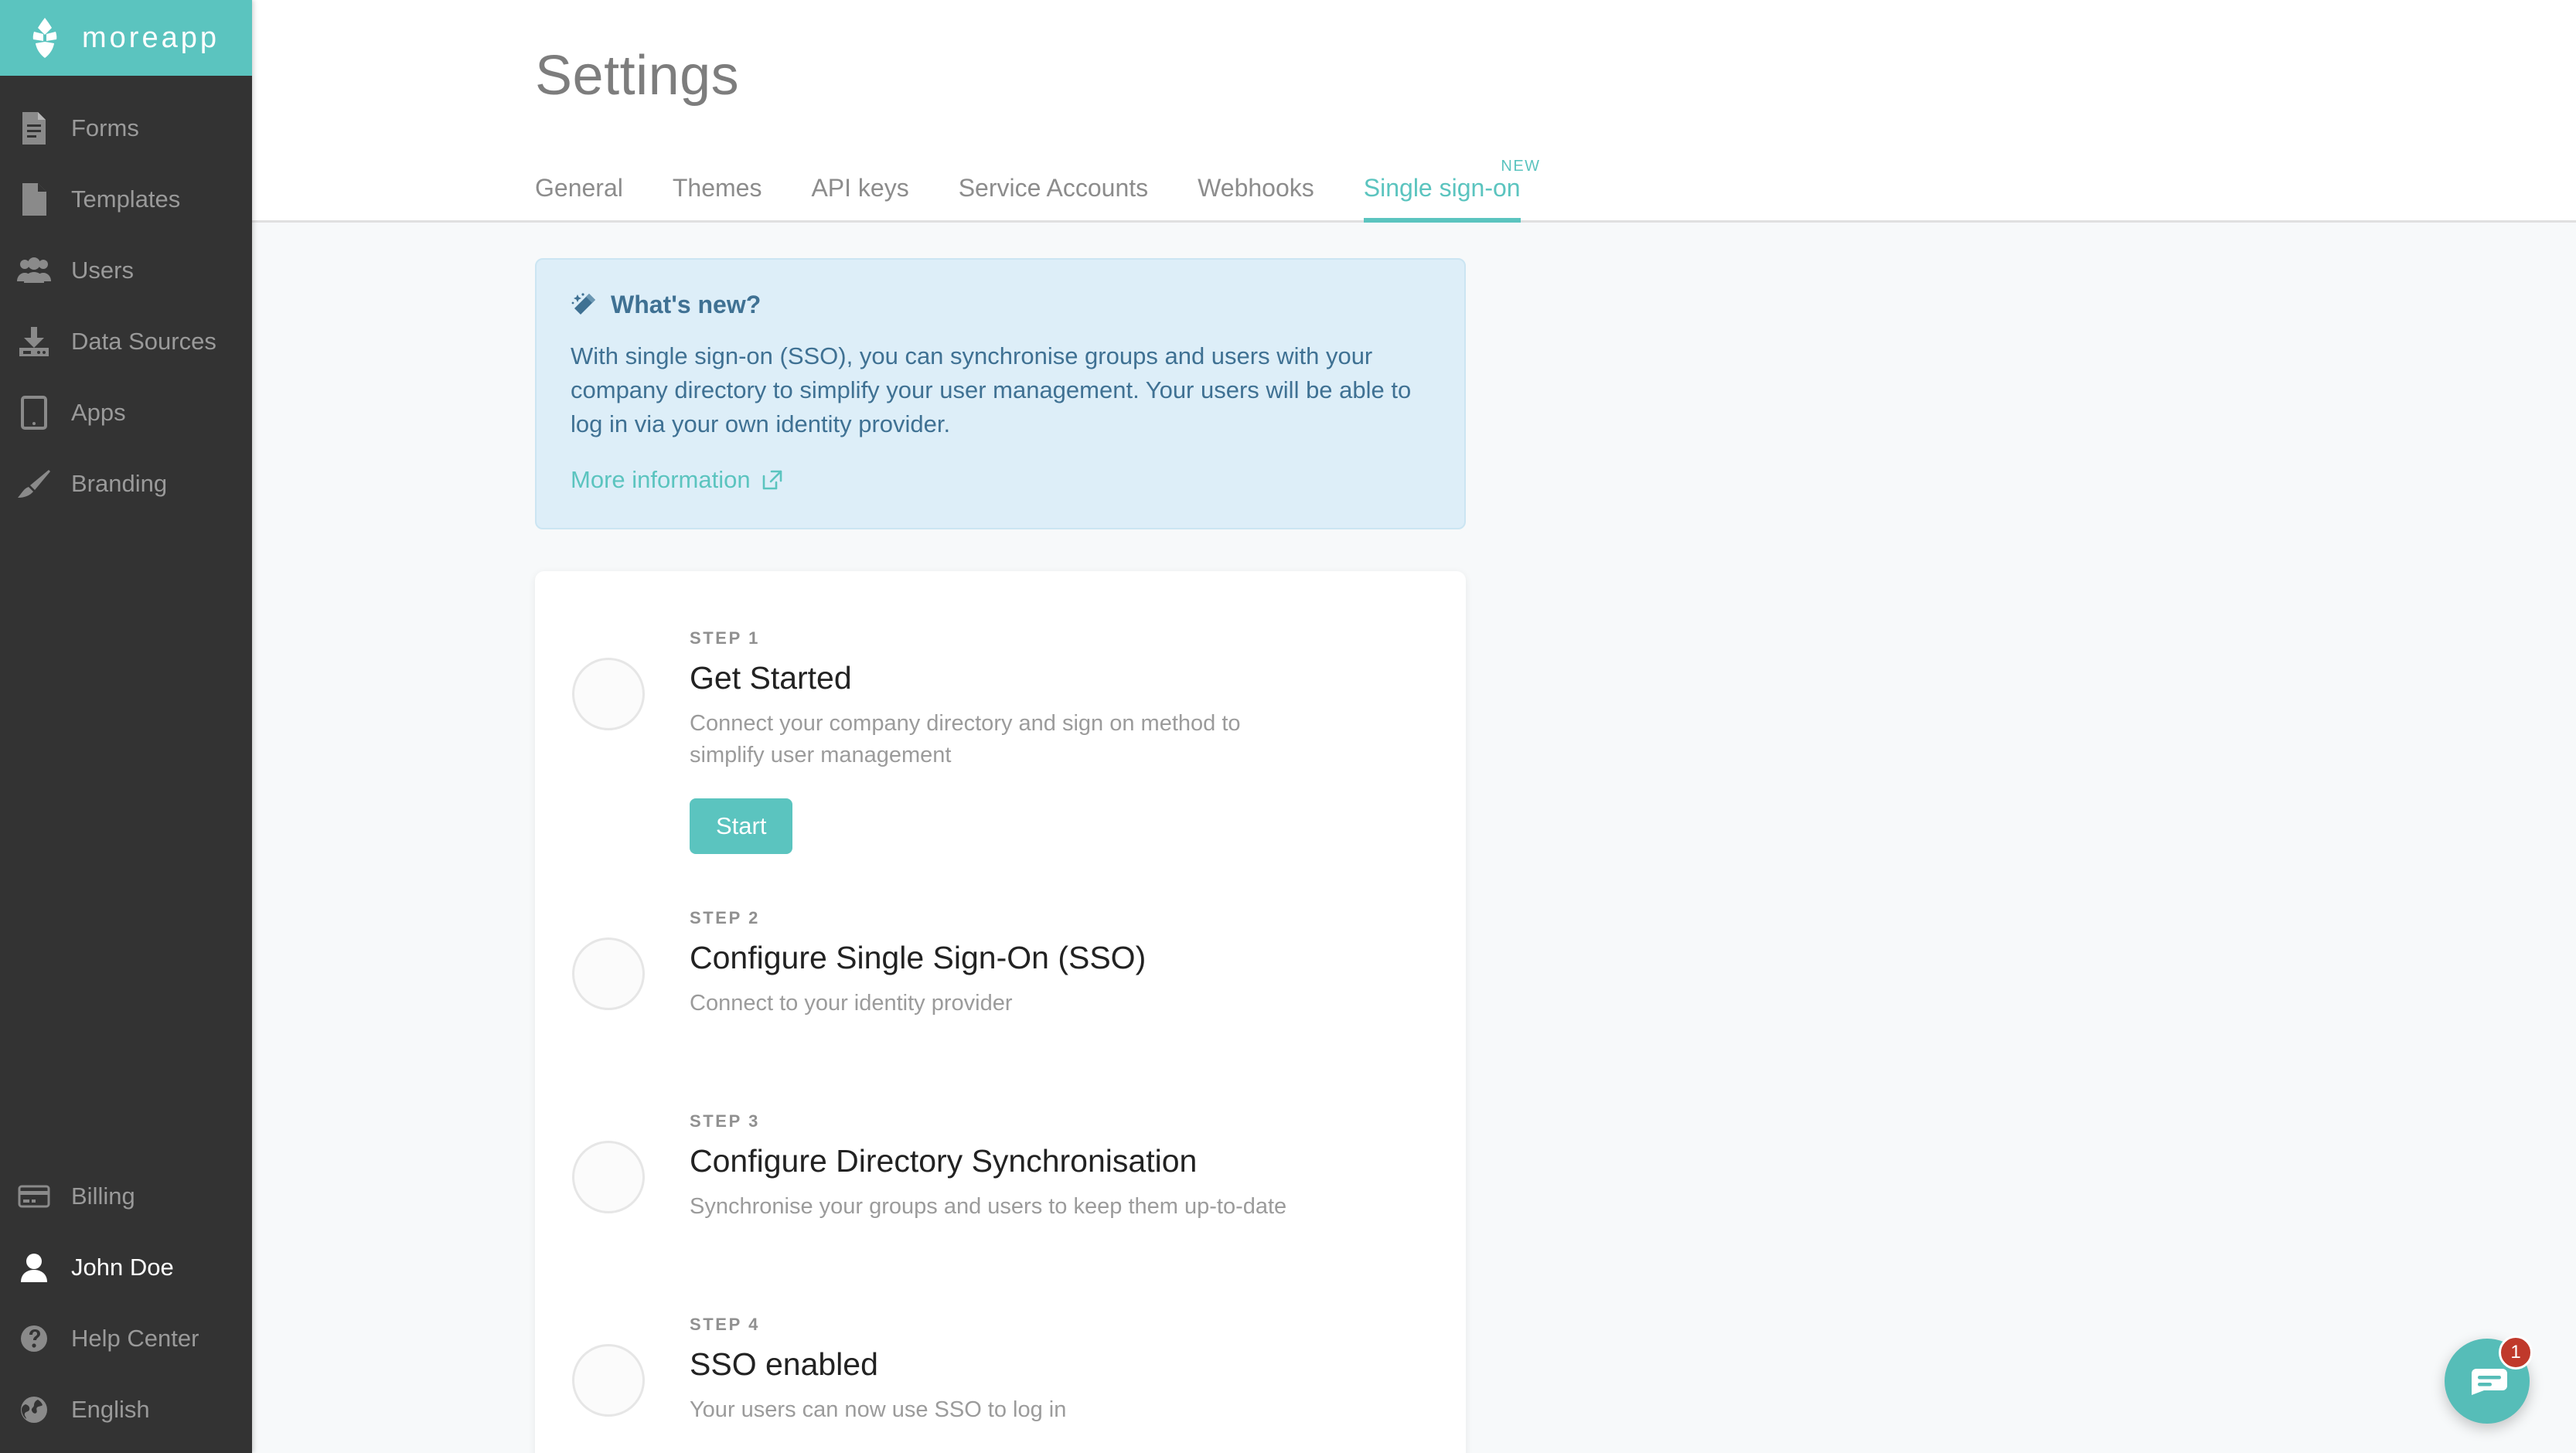 The width and height of the screenshot is (2576, 1453). Describe the element at coordinates (918, 957) in the screenshot. I see `step-title: Configure Single Sign-On (SSO)` at that location.